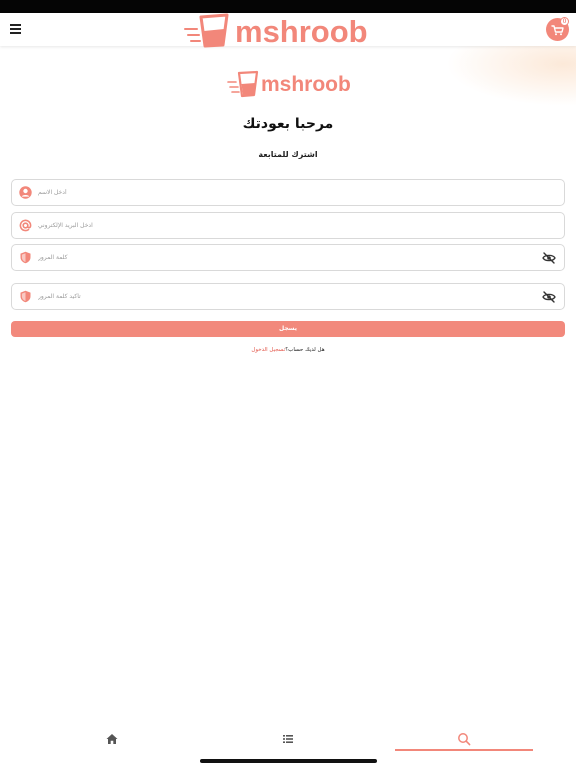  I want to click on signin-prompt: هل لديك حساب؟تسجيل الدخول, so click(288, 350).